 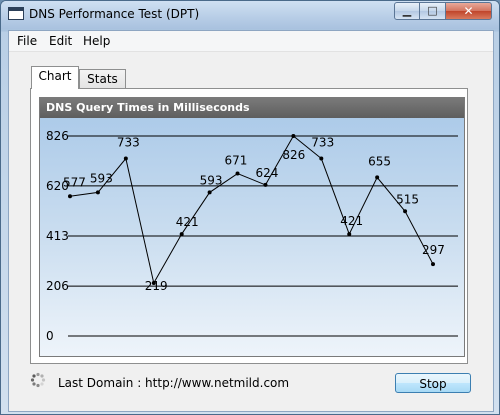 I want to click on data-label: 826, so click(x=293, y=155).